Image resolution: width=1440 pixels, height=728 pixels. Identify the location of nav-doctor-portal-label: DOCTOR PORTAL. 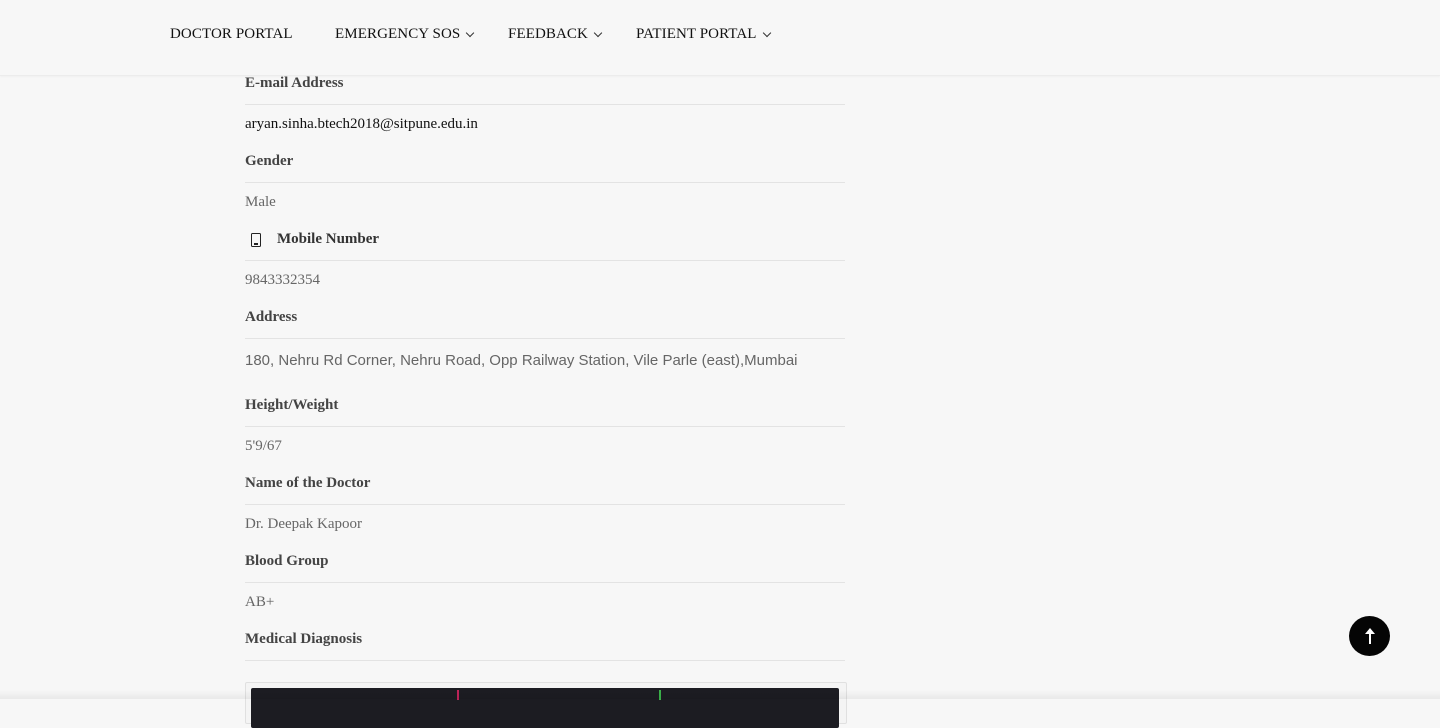
(231, 34).